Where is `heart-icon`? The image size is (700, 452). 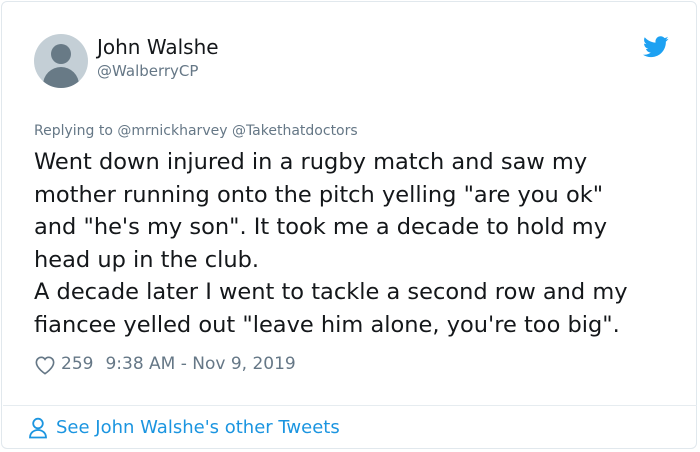 heart-icon is located at coordinates (45, 365).